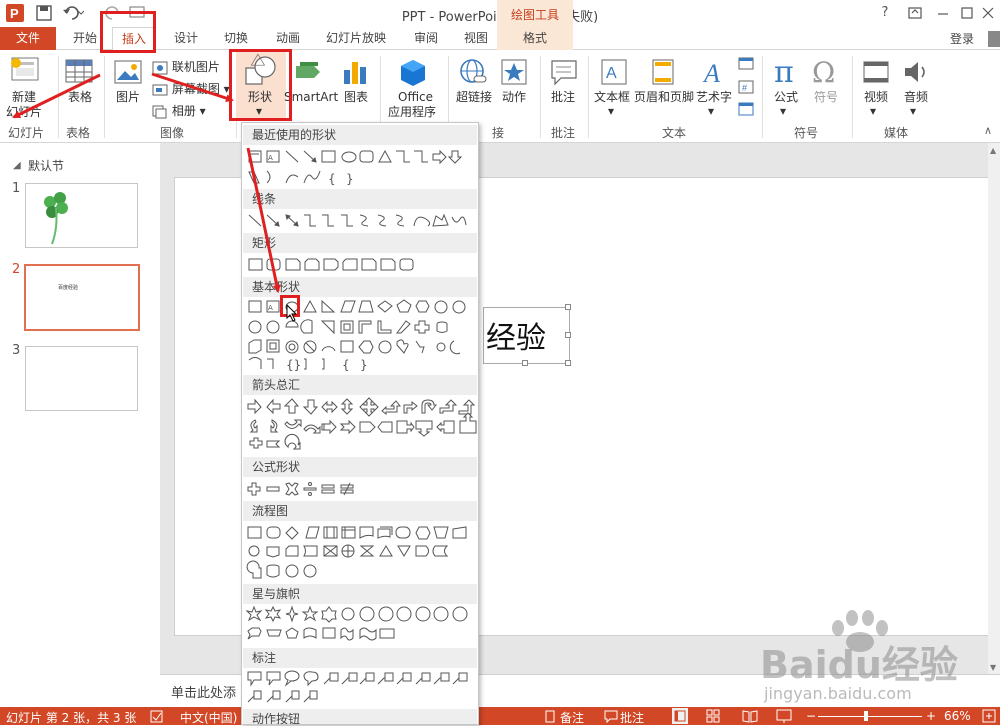 This screenshot has width=1000, height=726. I want to click on mouse-cursor-icon, so click(292, 313).